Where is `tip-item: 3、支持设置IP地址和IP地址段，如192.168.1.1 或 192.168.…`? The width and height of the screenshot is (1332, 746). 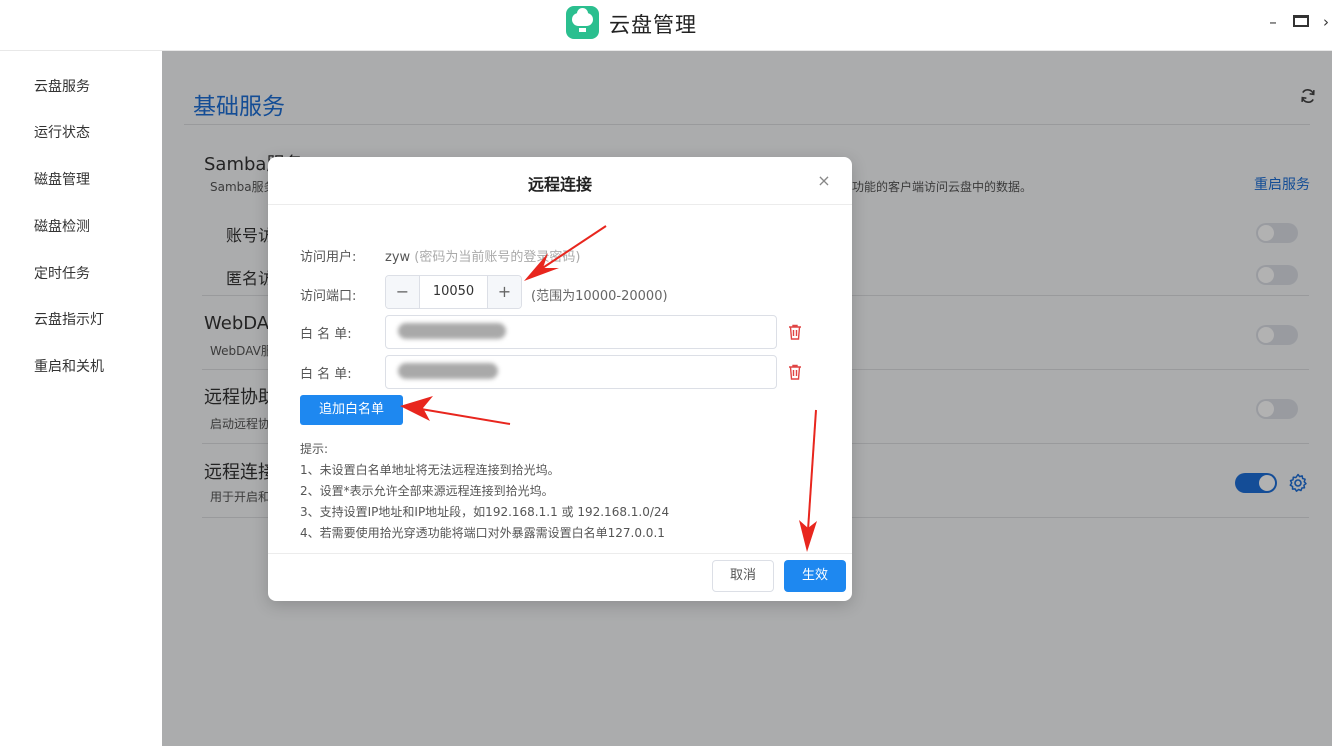
tip-item: 3、支持设置IP地址和IP地址段，如192.168.1.1 或 192.168.… is located at coordinates (485, 512).